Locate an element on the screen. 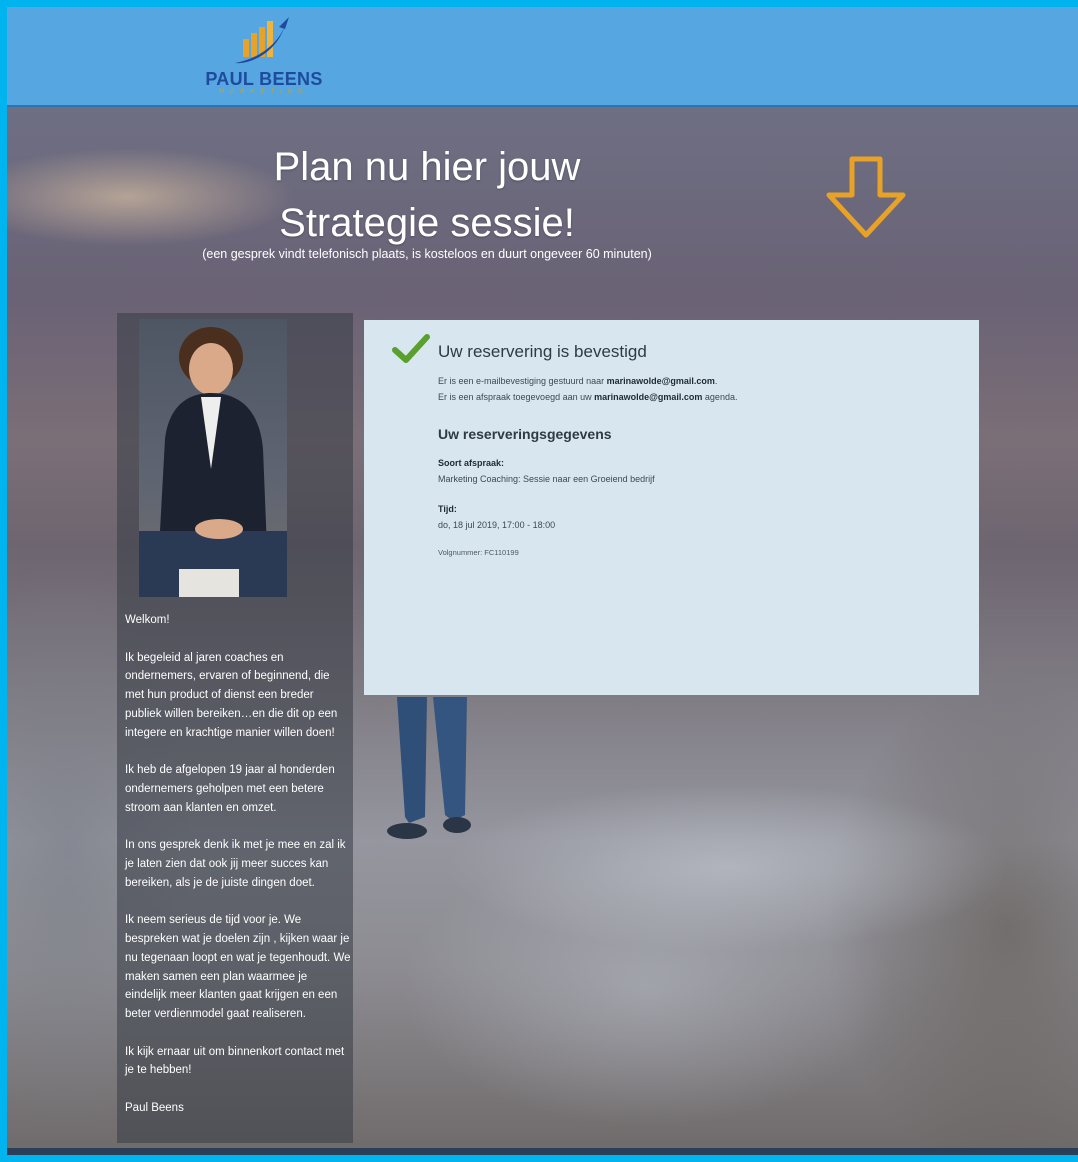  hero-title-line-1: Plan nu hier jouw is located at coordinates (427, 167).